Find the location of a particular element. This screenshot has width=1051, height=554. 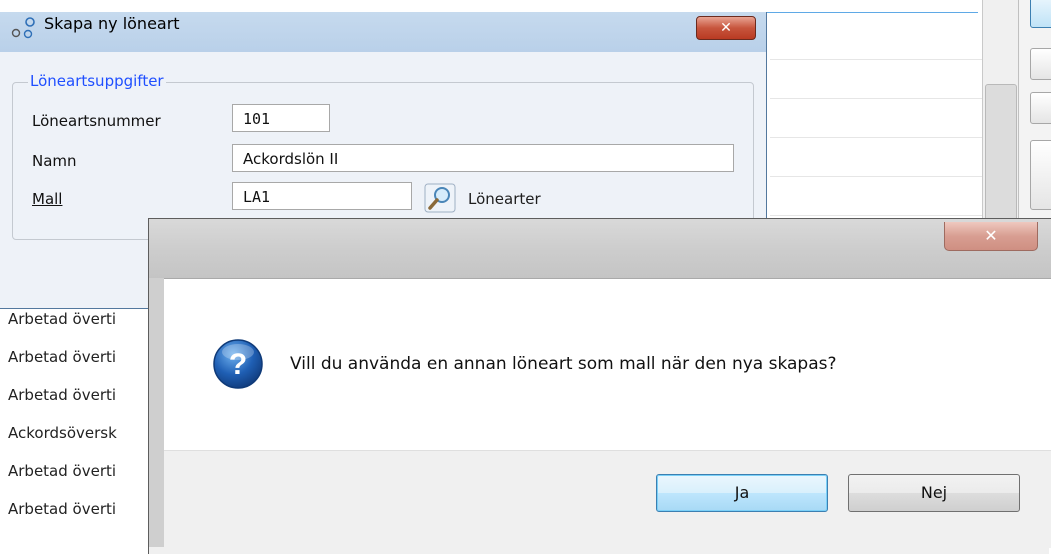

template-field: LA1 is located at coordinates (322, 196).